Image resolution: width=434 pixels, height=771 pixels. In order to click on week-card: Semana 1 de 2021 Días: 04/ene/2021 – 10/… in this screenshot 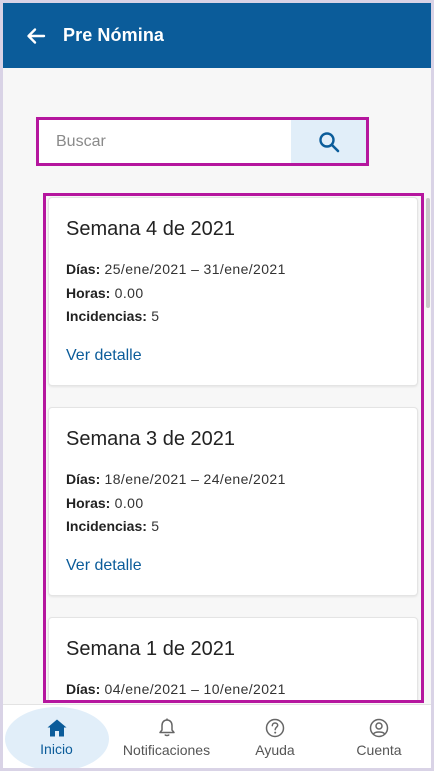, I will do `click(233, 658)`.